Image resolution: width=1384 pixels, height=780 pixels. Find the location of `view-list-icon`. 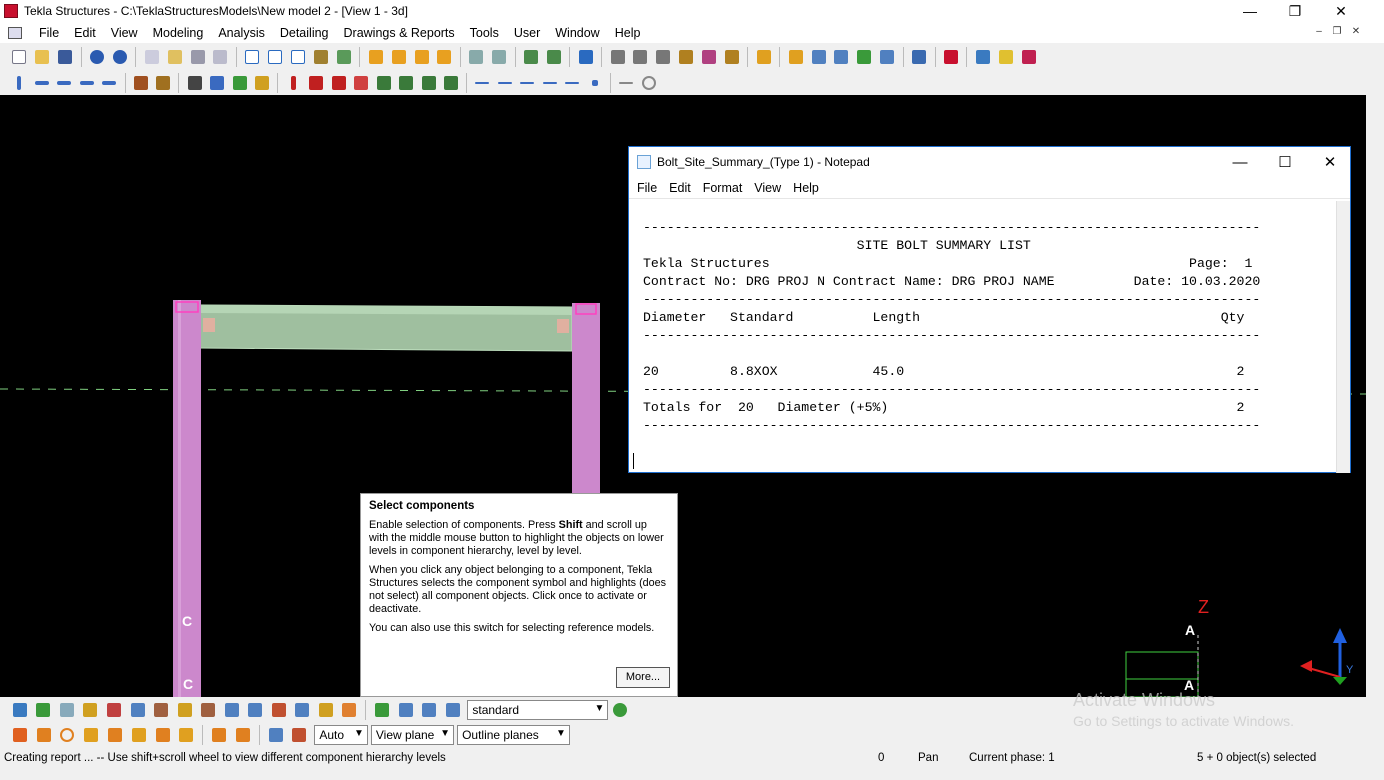

view-list-icon is located at coordinates (275, 57).